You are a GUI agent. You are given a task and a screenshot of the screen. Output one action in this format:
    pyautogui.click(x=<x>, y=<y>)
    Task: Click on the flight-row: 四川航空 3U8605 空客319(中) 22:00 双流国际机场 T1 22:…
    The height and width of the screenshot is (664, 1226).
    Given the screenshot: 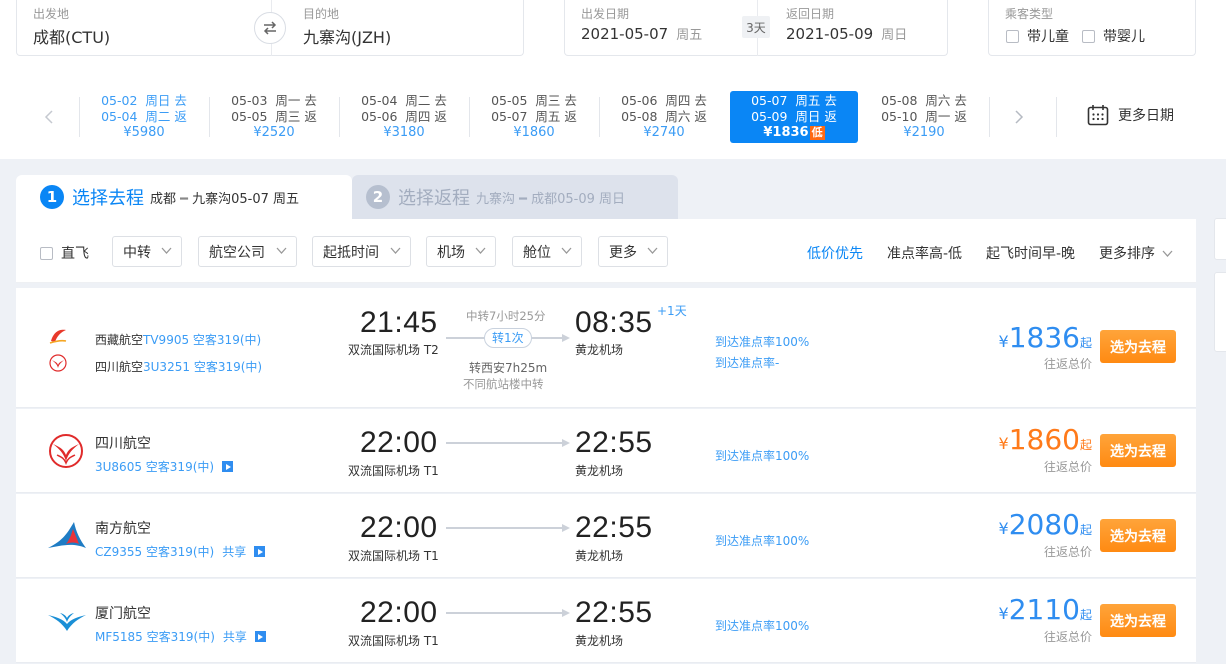 What is the action you would take?
    pyautogui.click(x=606, y=451)
    